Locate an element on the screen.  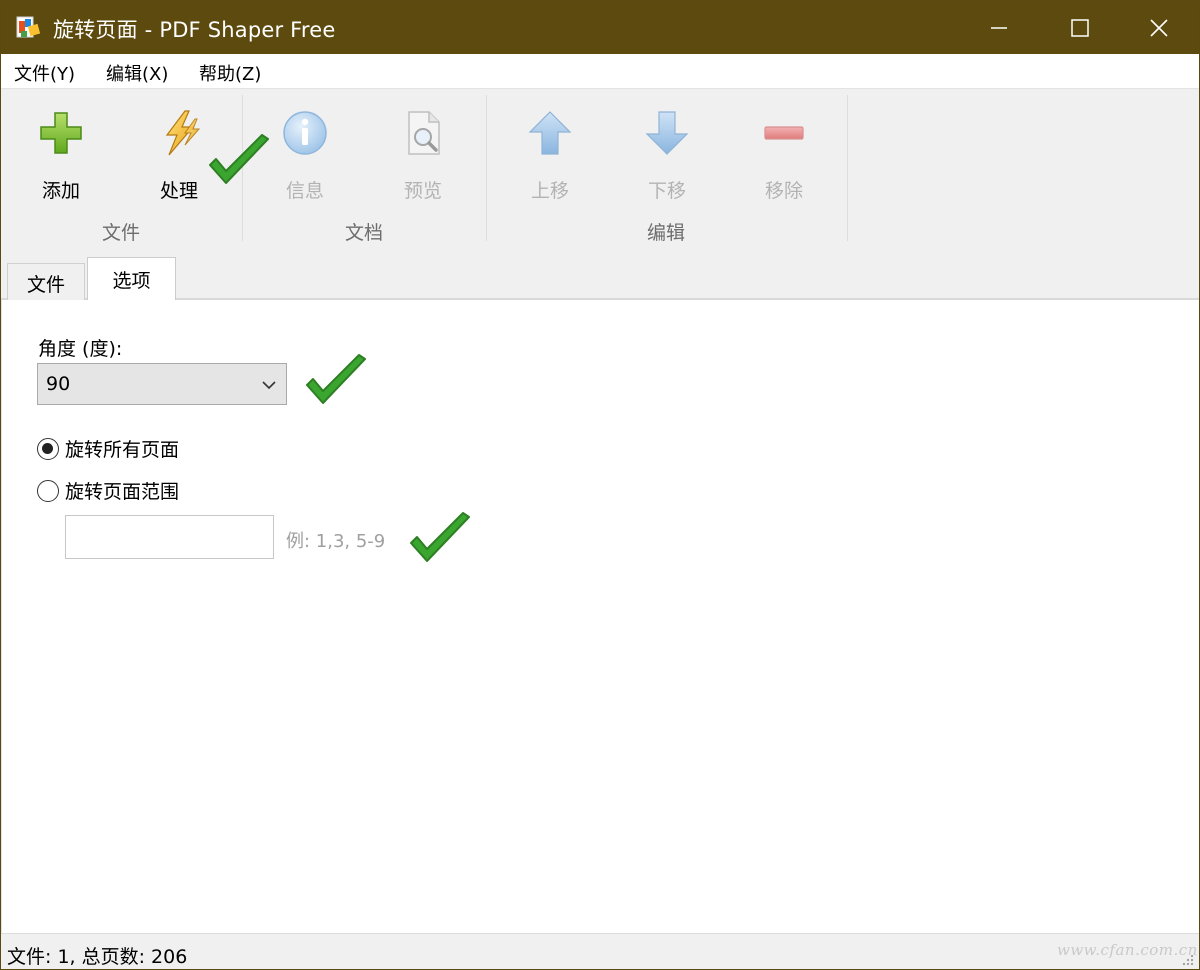
add-label: 添加 is located at coordinates (60, 191).